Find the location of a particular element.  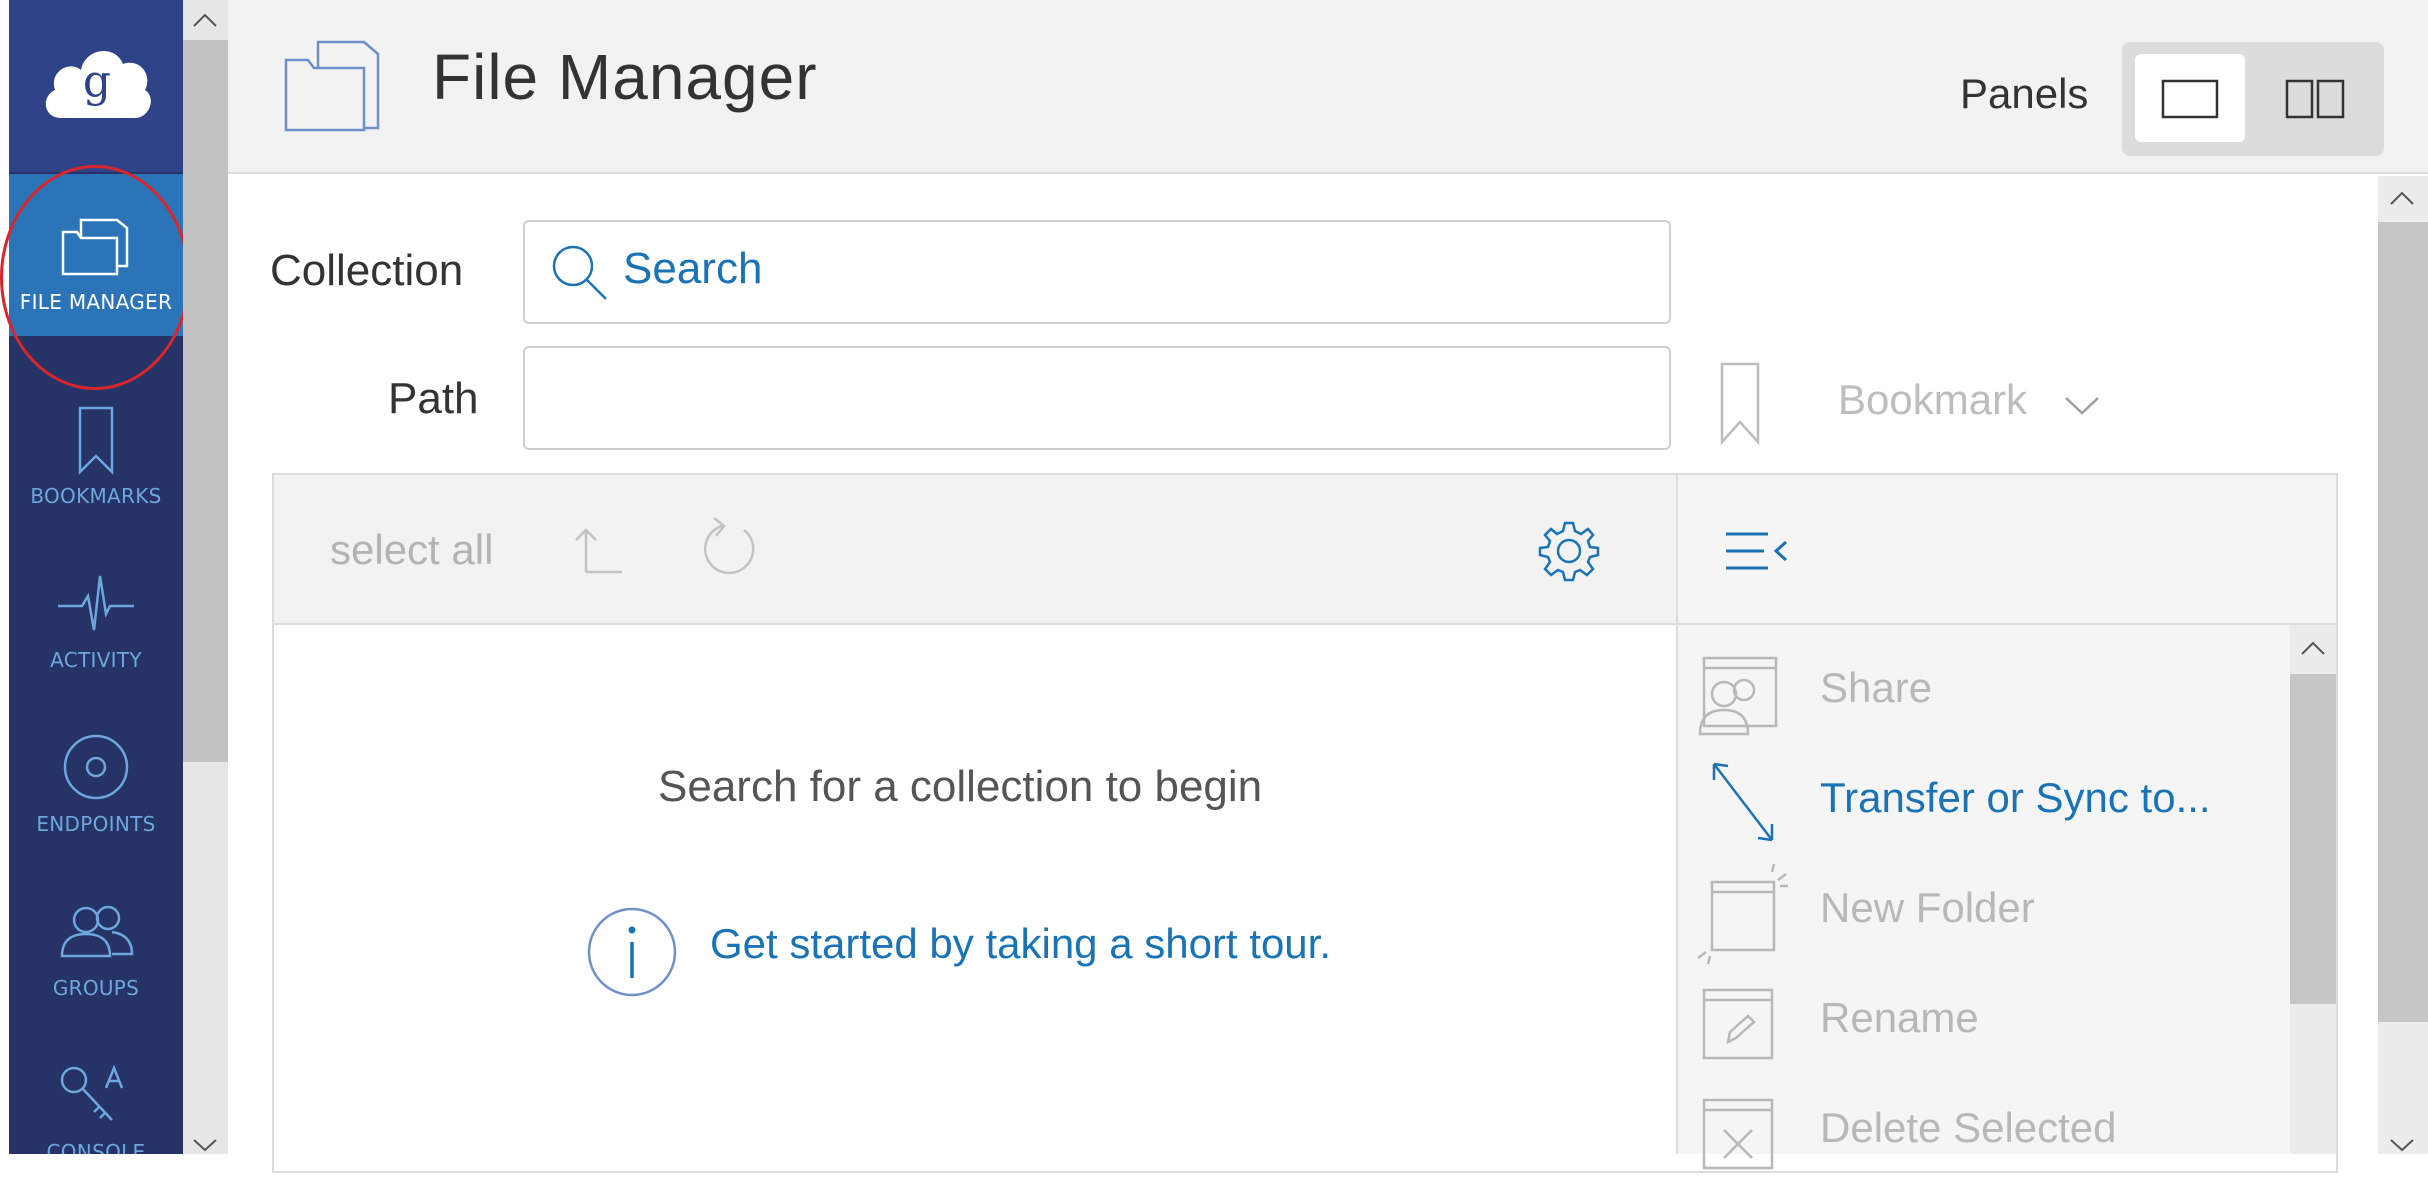

sidebar-item-label: ACTIVITY is located at coordinates (96, 660).